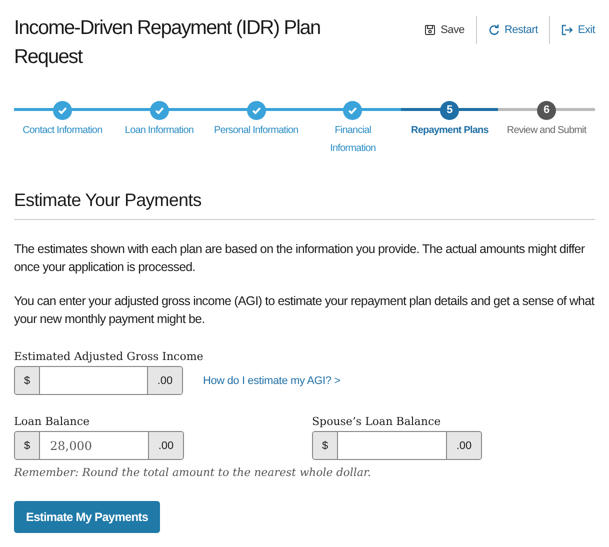  I want to click on exit-button: Exit, so click(571, 30).